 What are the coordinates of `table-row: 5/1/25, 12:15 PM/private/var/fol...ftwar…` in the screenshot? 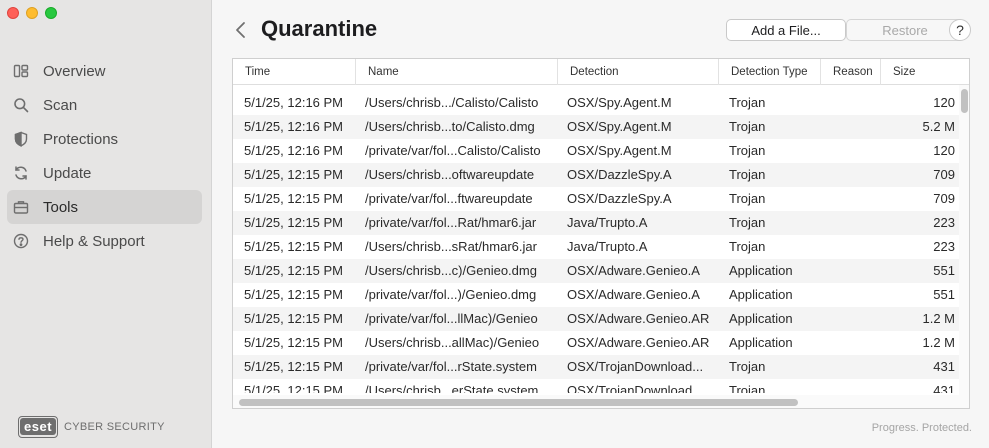 It's located at (596, 199).